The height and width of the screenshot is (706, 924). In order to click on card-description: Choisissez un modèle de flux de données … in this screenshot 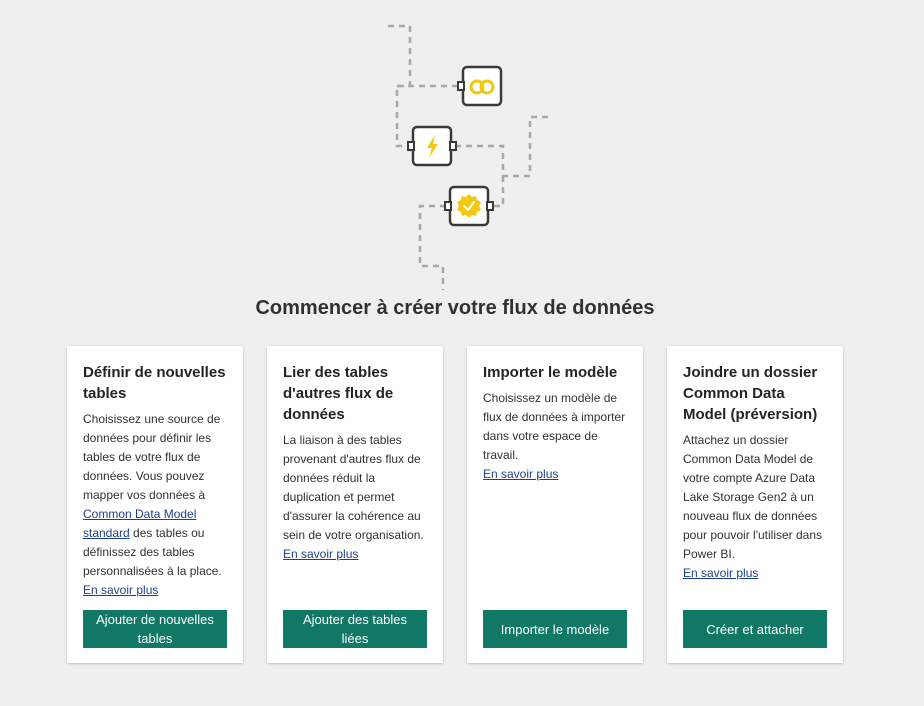, I will do `click(554, 426)`.